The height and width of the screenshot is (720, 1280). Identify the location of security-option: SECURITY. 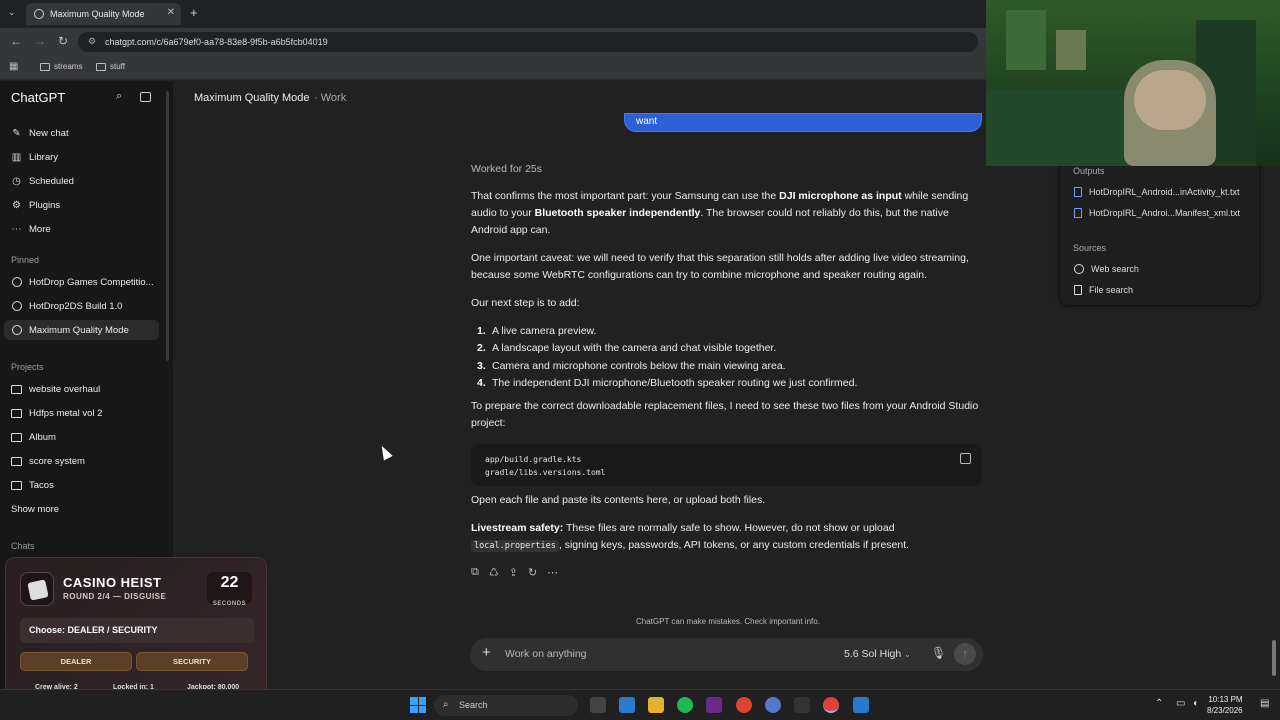
(192, 661).